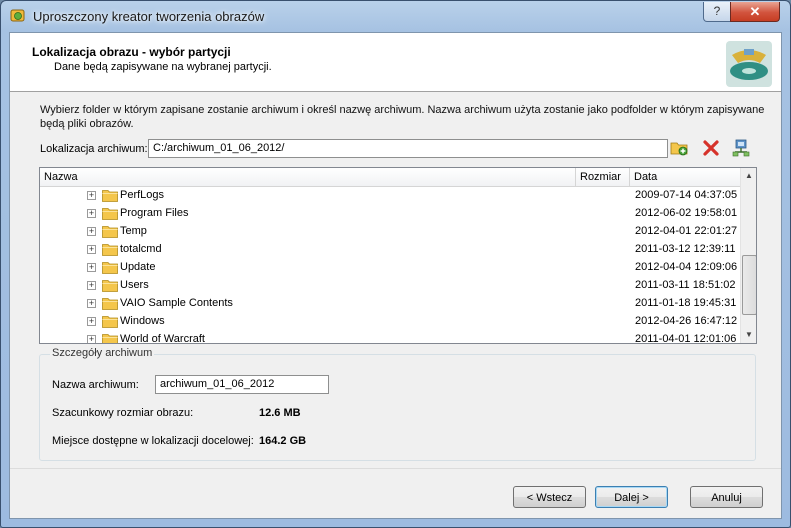  I want to click on delete-icon, so click(711, 148).